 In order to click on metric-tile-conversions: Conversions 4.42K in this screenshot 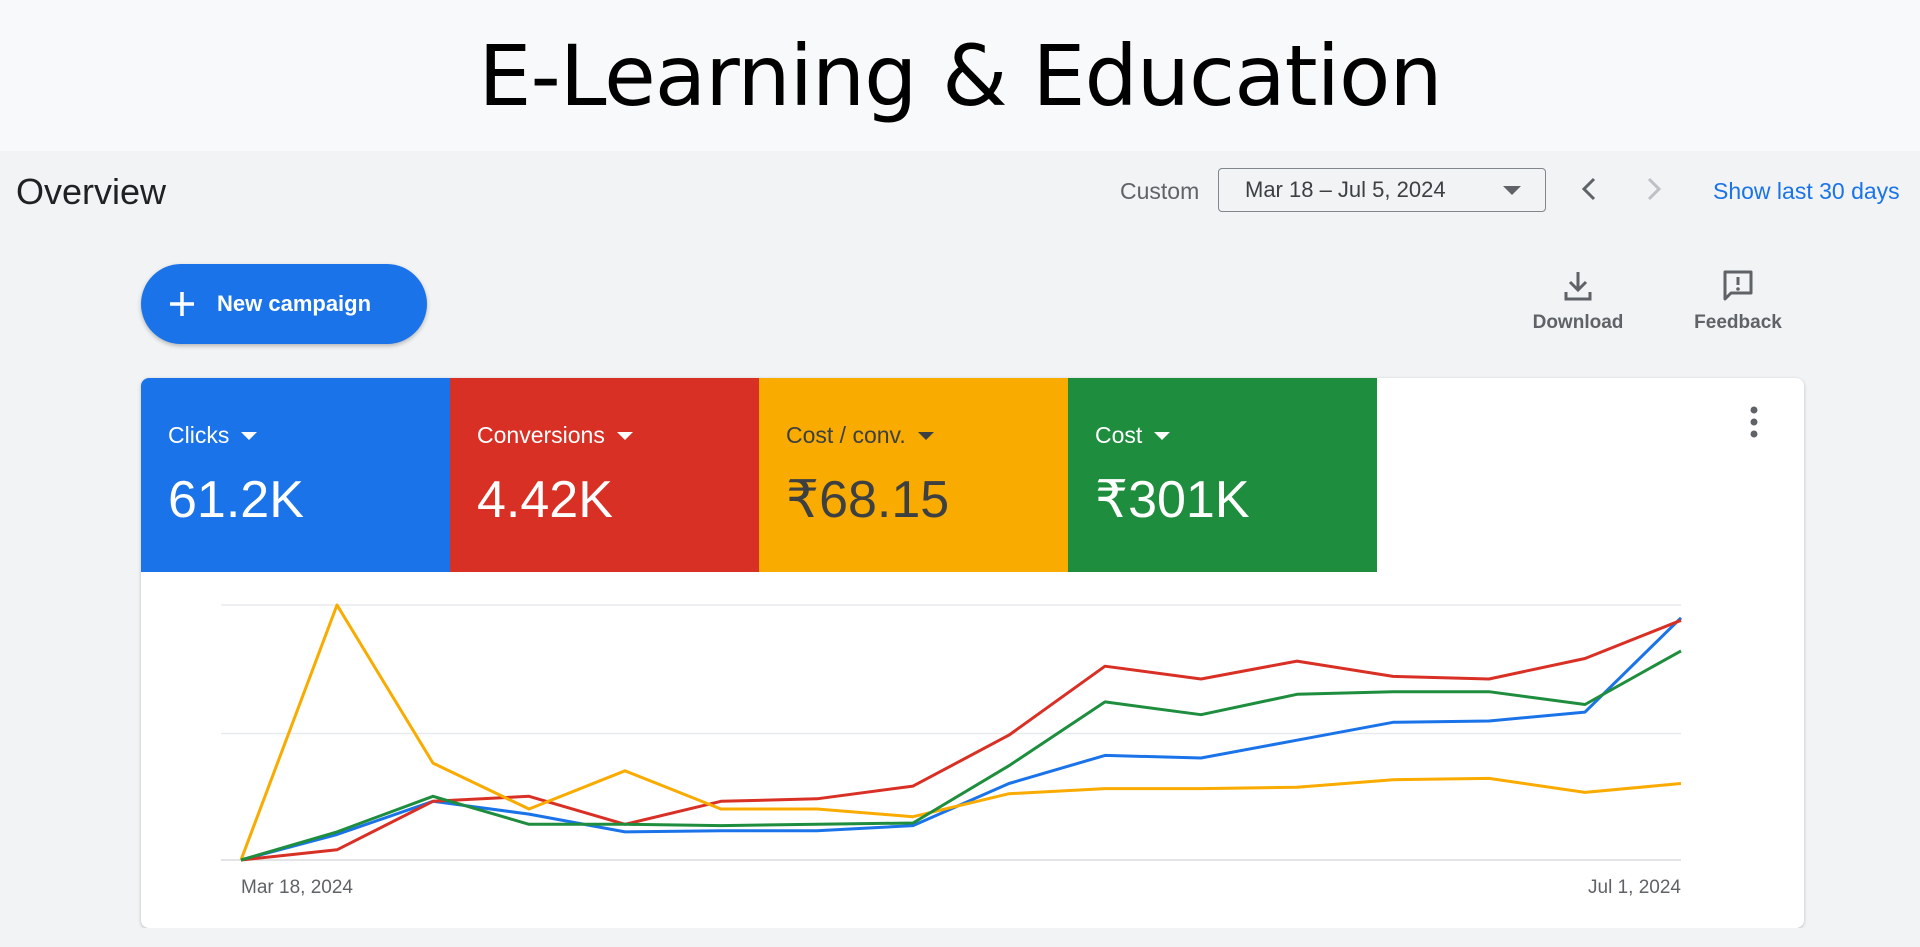, I will do `click(604, 475)`.